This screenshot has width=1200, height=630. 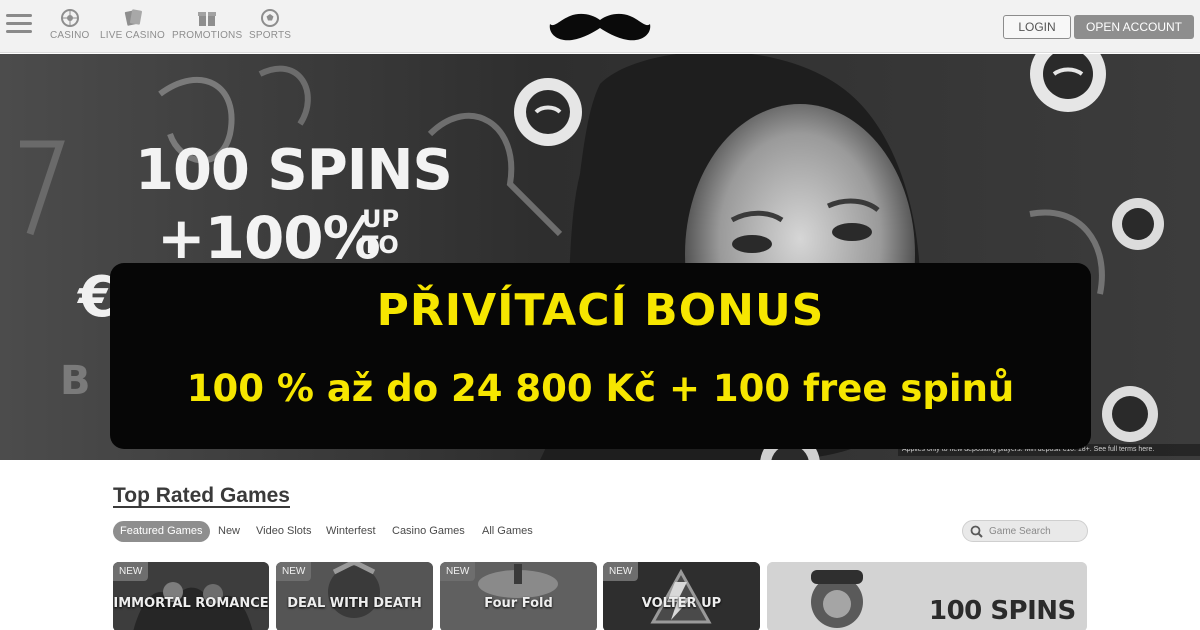 I want to click on hero-upto: UP TO, so click(x=380, y=232).